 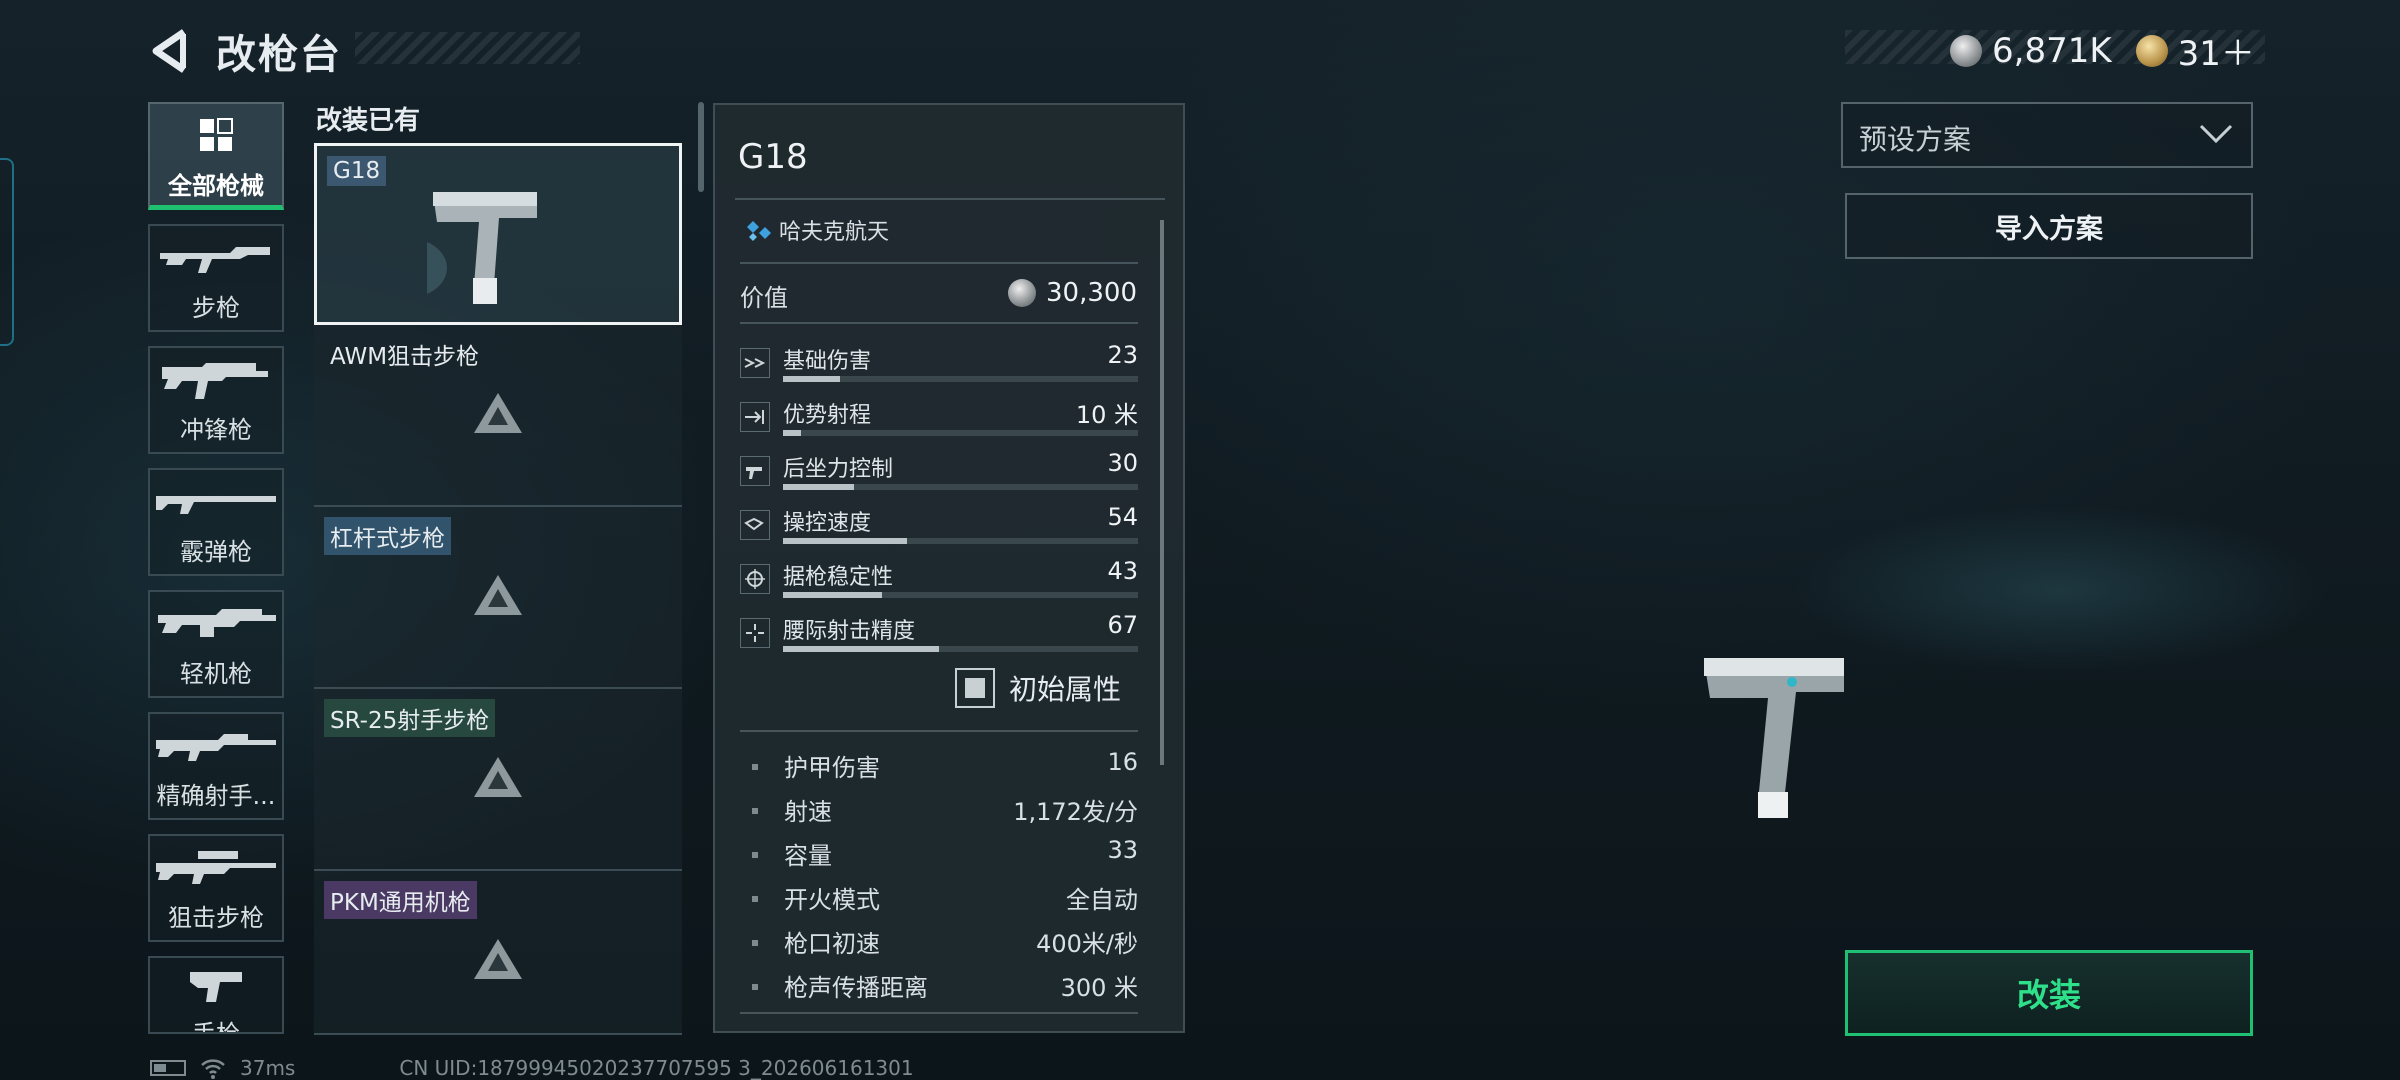 What do you see at coordinates (216, 522) in the screenshot?
I see `category-shotgun: 霰弹枪` at bounding box center [216, 522].